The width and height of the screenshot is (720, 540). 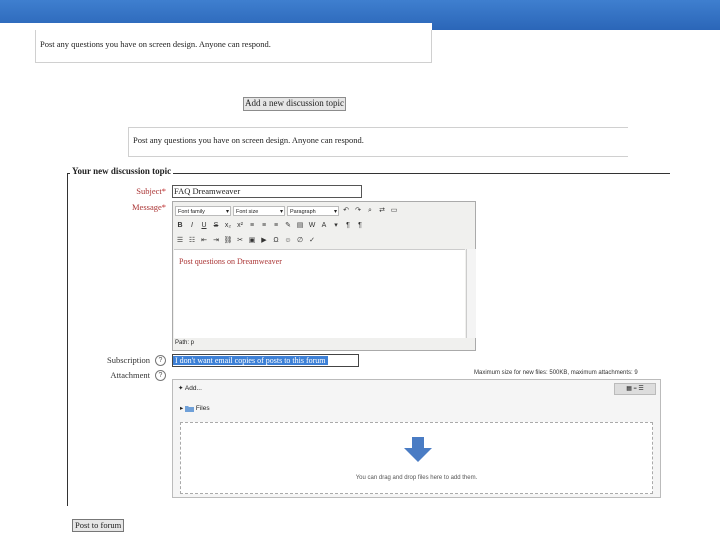 What do you see at coordinates (471, 293) in the screenshot?
I see `editor-scrollbar` at bounding box center [471, 293].